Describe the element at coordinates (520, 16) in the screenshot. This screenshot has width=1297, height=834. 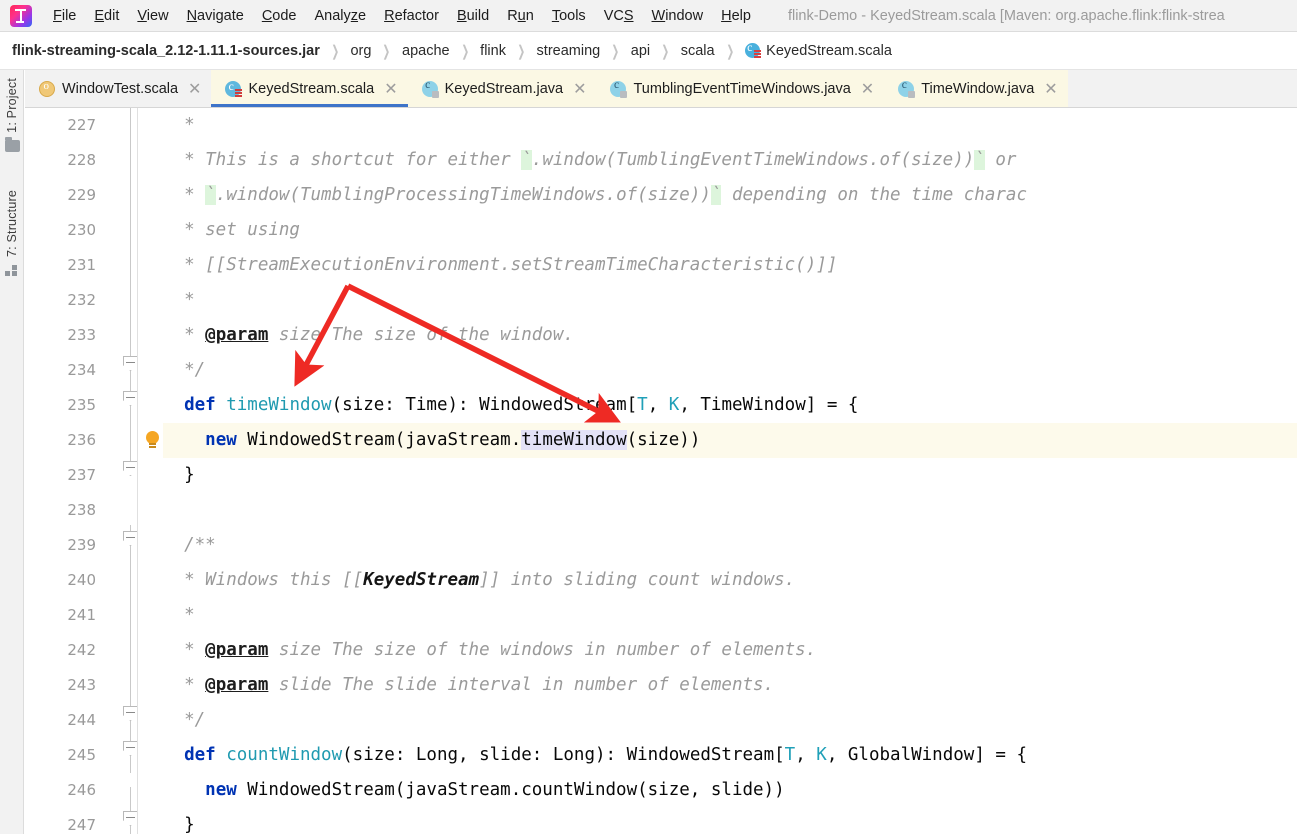
I see `menu-run: Run` at that location.